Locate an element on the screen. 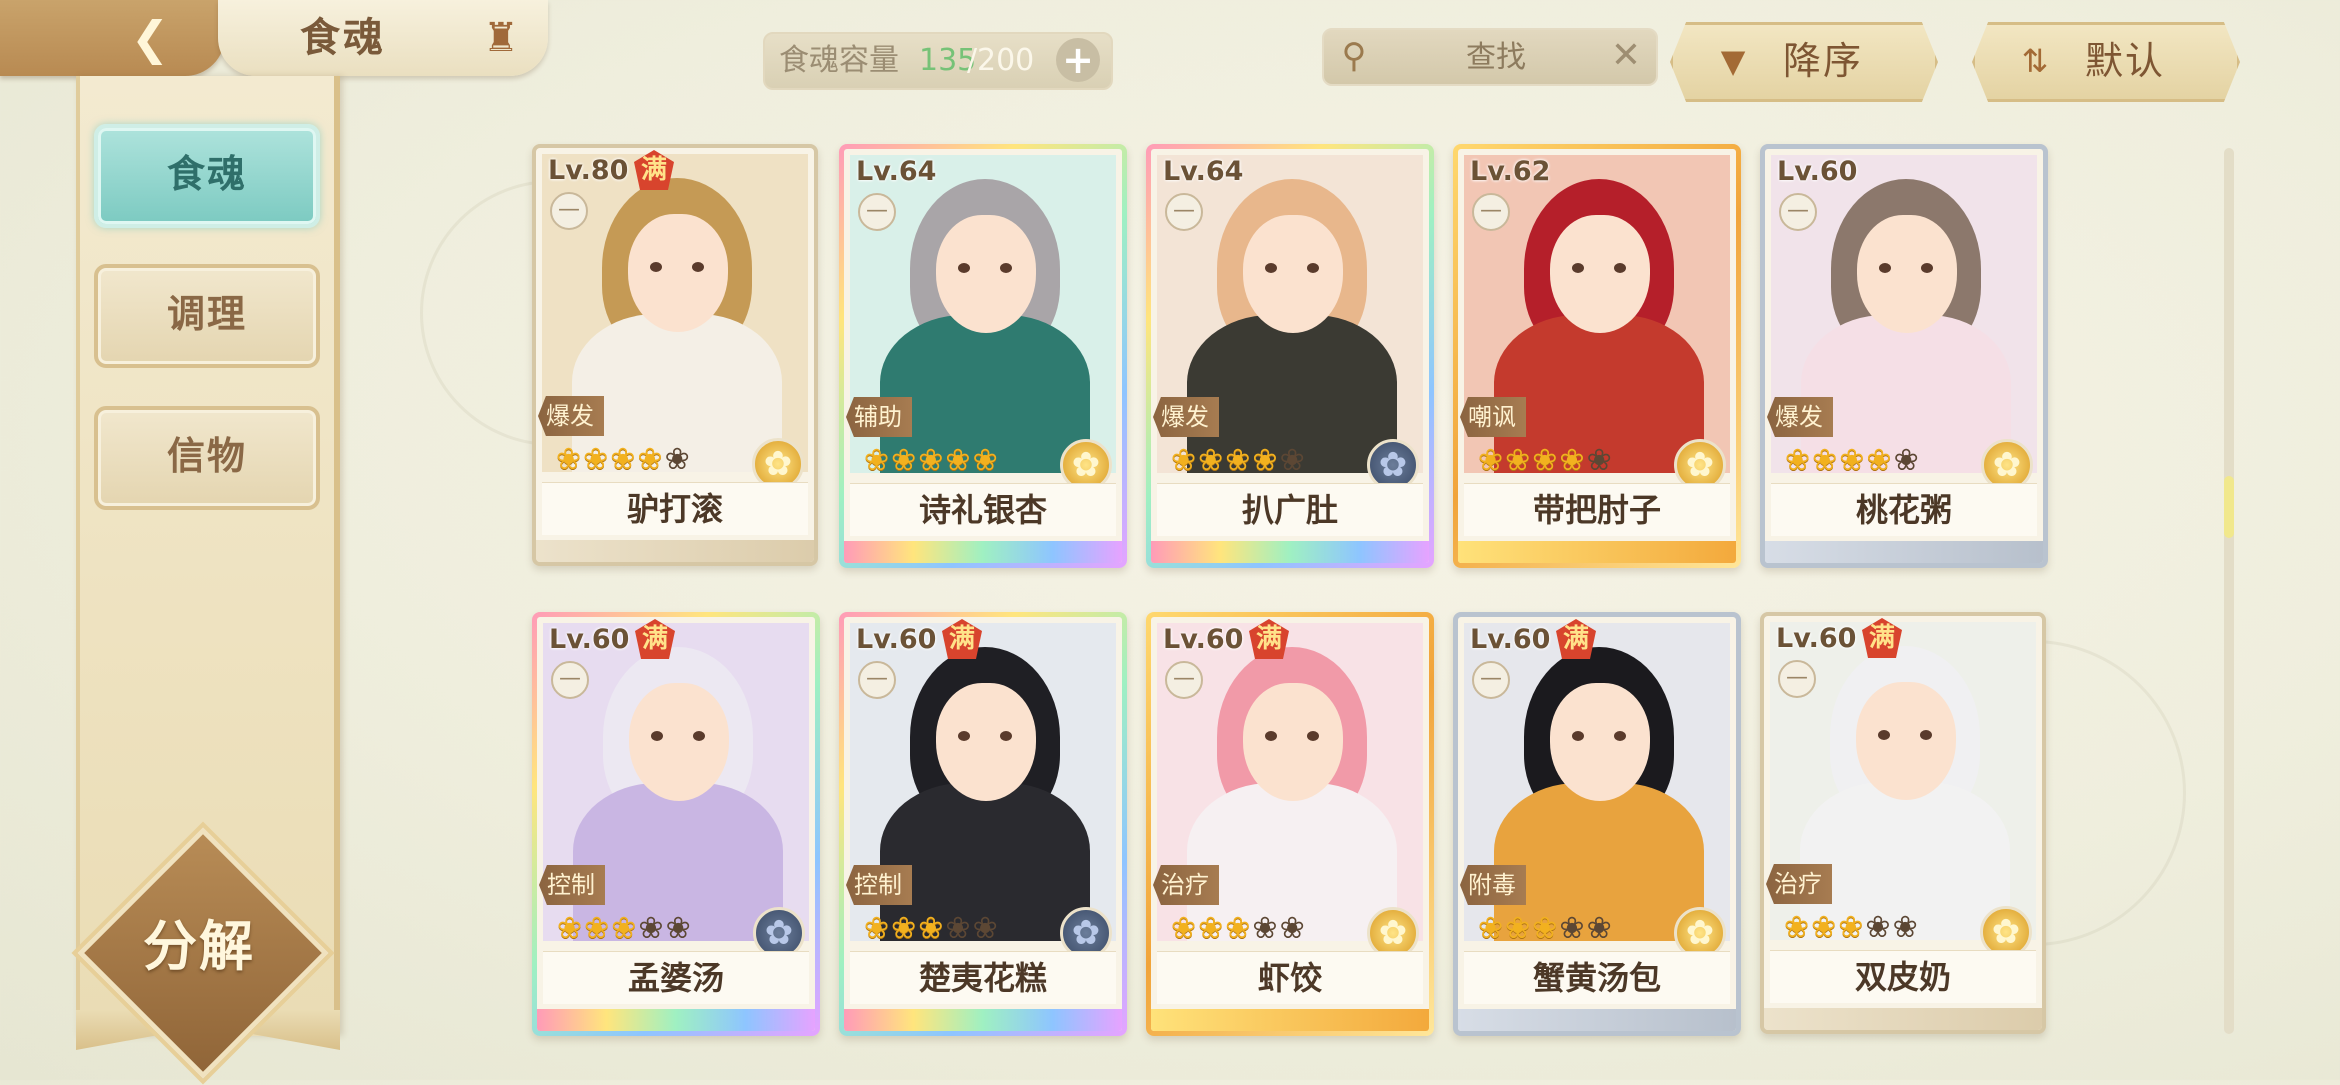  sort-descending-button: ▼ 降序 is located at coordinates (1804, 62).